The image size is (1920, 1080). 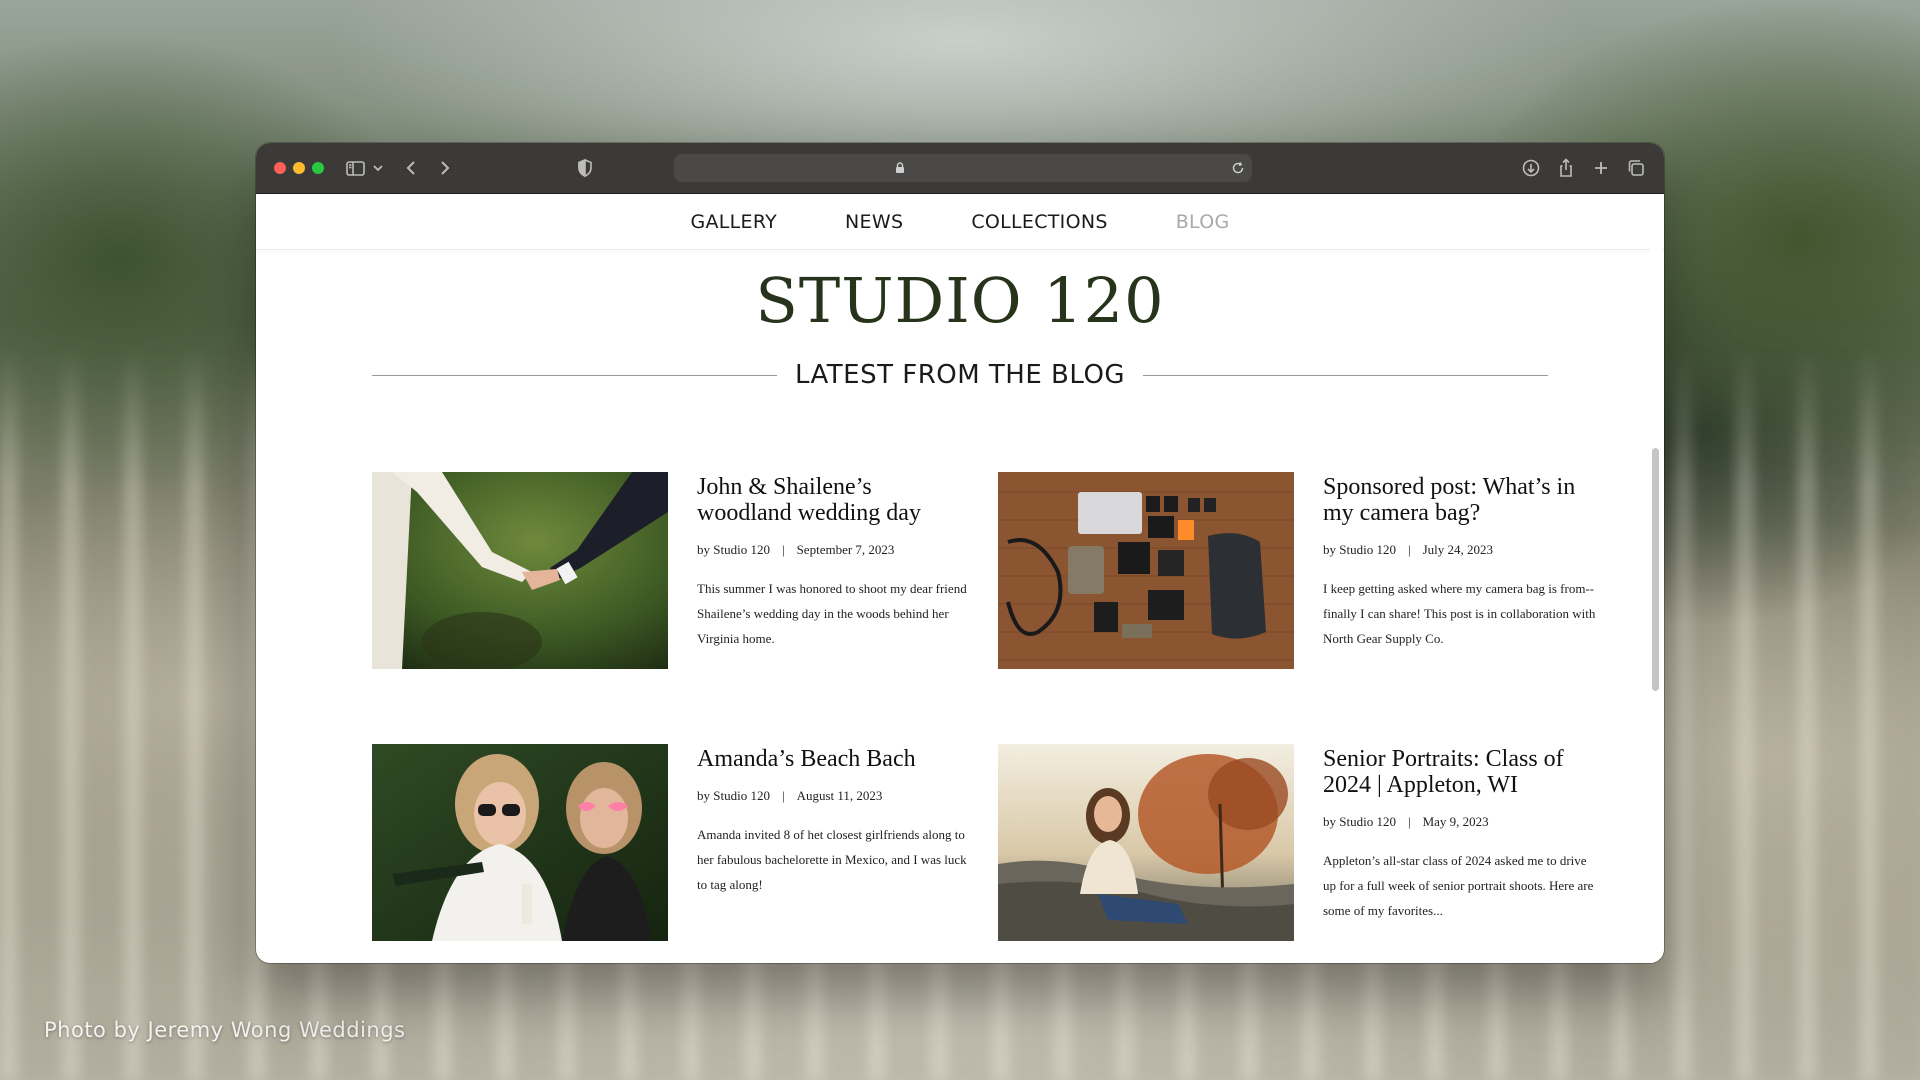 I want to click on section-header: LATEST FROM THE BLOG, so click(x=960, y=375).